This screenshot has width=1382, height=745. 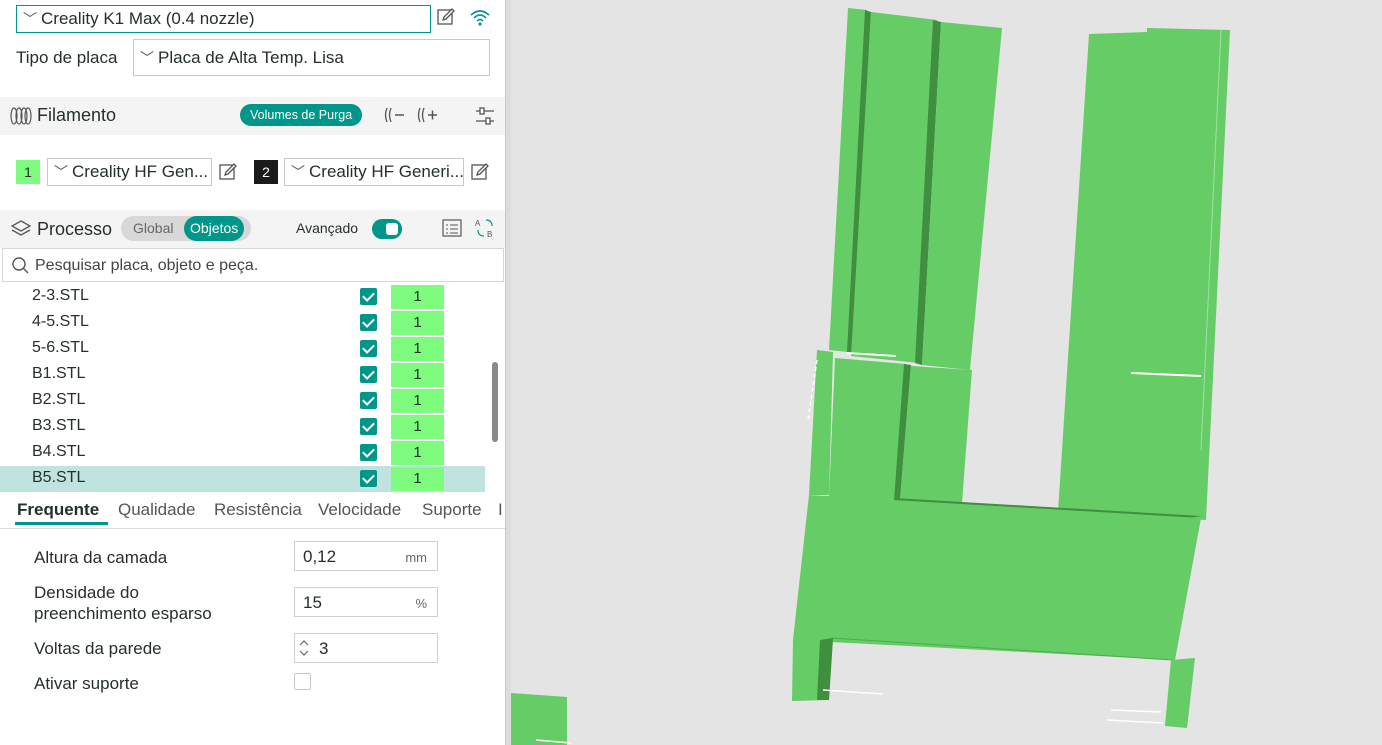 What do you see at coordinates (242, 427) in the screenshot?
I see `object-row: B3.STL 1` at bounding box center [242, 427].